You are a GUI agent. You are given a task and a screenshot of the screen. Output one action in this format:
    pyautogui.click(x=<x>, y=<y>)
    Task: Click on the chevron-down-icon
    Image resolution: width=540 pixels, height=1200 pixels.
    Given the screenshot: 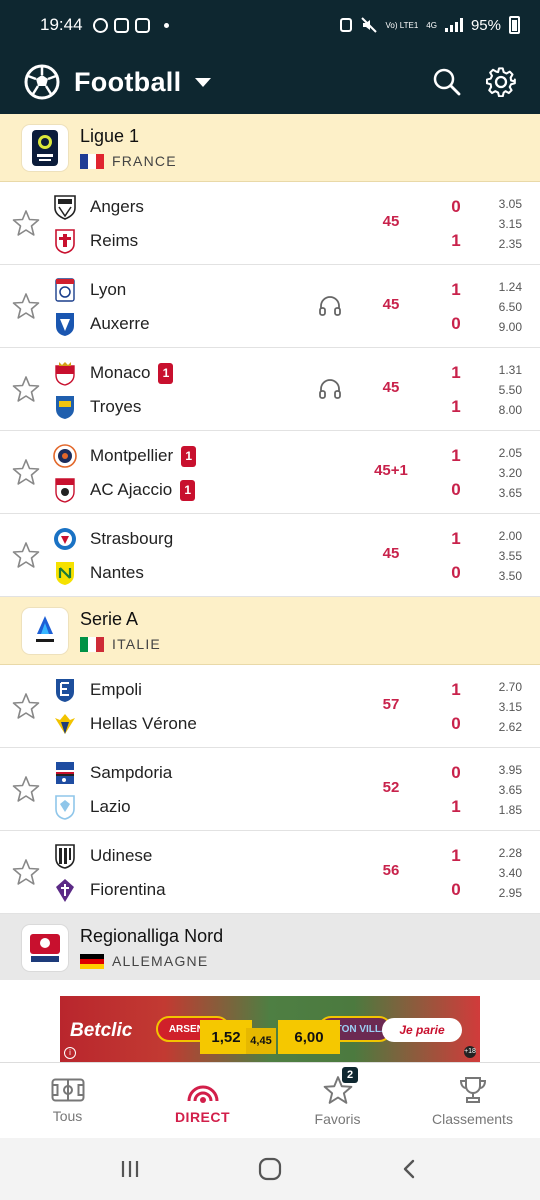 What is the action you would take?
    pyautogui.click(x=203, y=82)
    